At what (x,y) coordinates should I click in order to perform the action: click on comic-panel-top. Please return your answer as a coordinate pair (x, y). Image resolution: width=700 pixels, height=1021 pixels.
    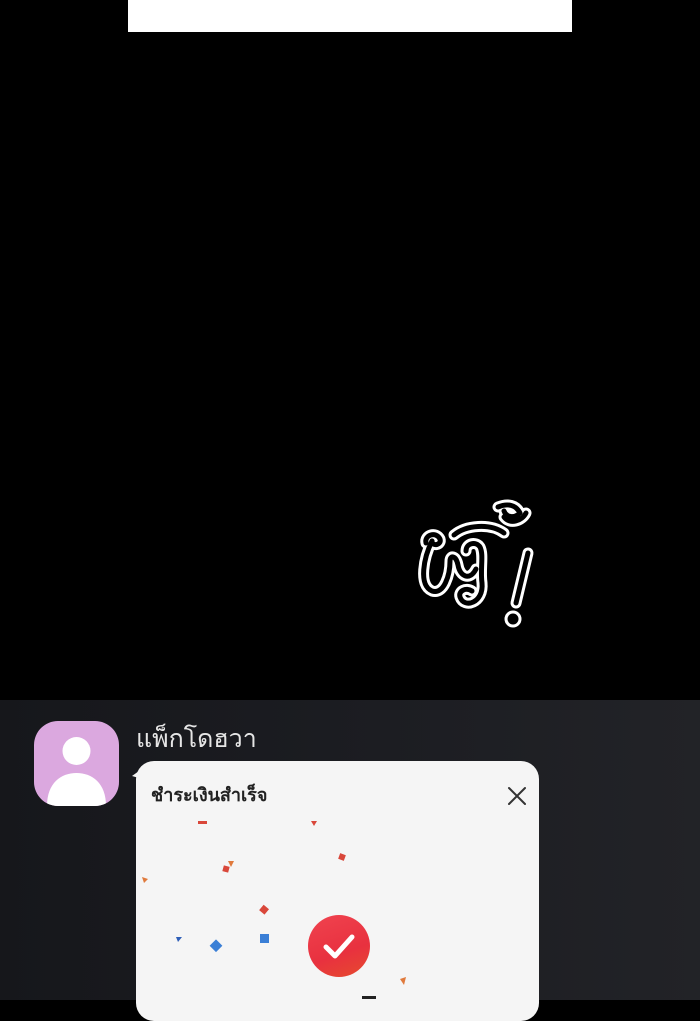
    Looking at the image, I should click on (350, 16).